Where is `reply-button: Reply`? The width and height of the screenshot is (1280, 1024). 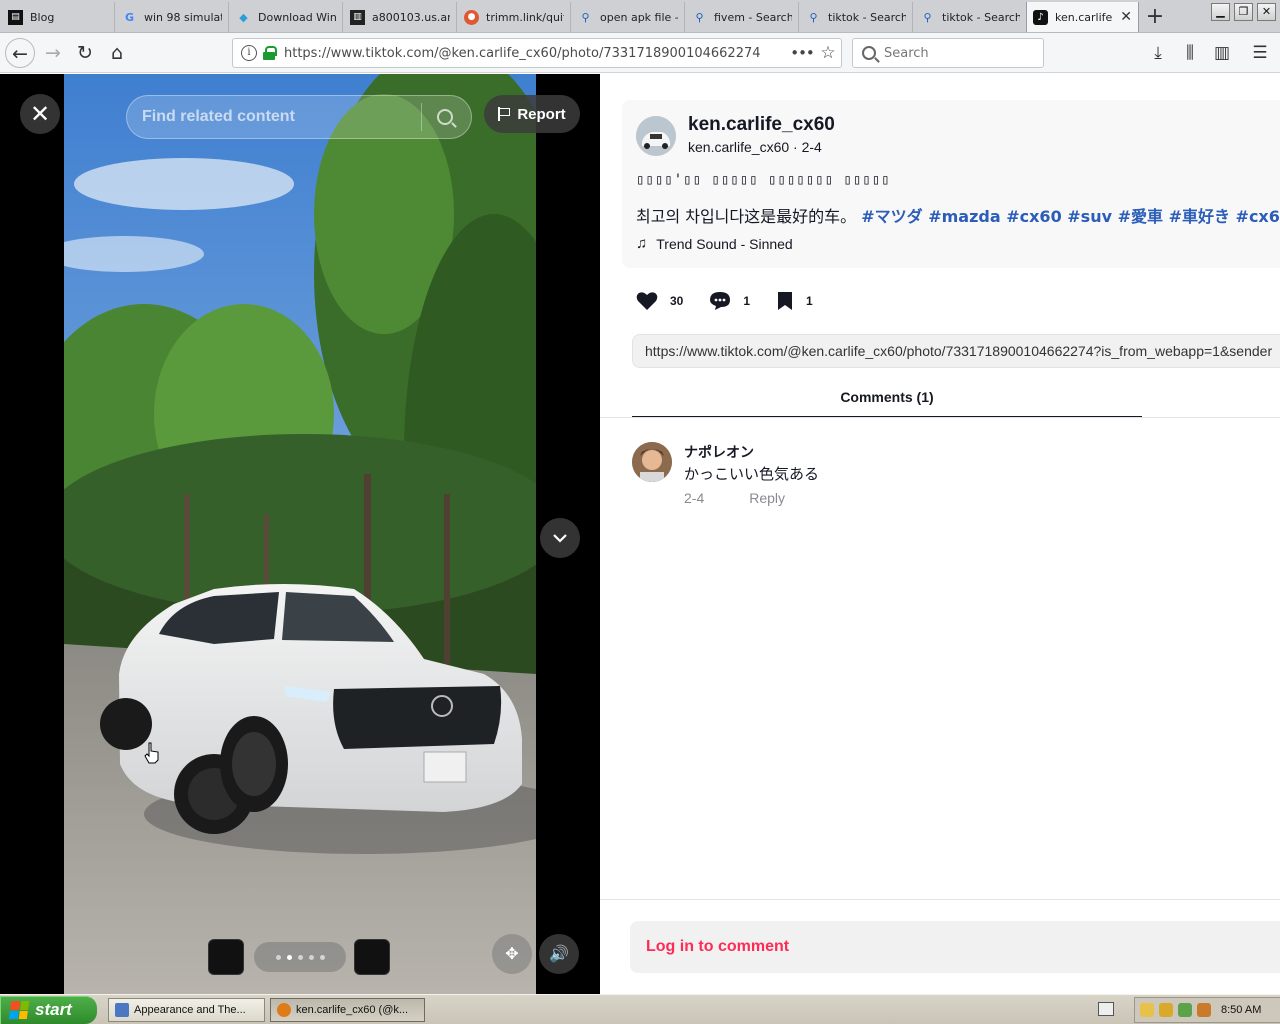 reply-button: Reply is located at coordinates (767, 498).